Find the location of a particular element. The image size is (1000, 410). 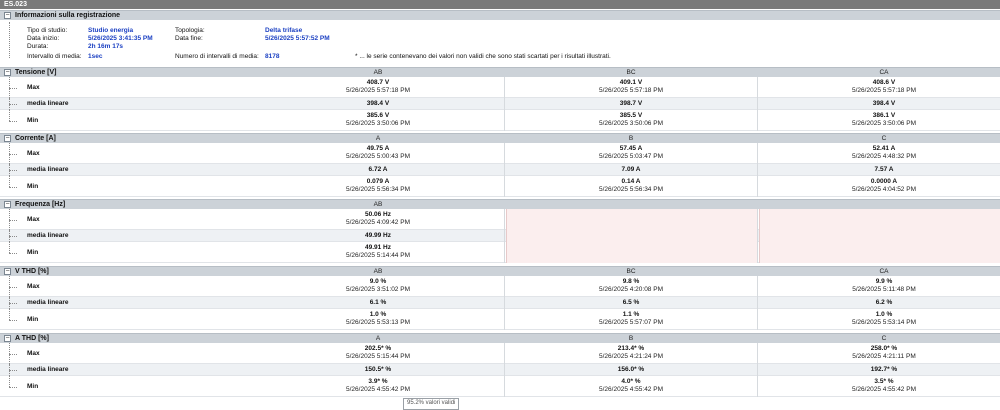

value-cell: 3.5* % 5/26/2025 4:55:42 PM is located at coordinates (879, 386).